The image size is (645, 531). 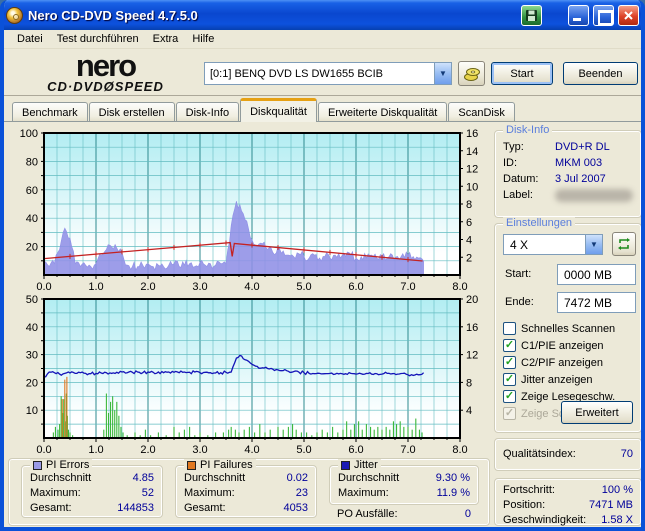 I want to click on quality-index-label: Qualitätsindex:, so click(x=539, y=454).